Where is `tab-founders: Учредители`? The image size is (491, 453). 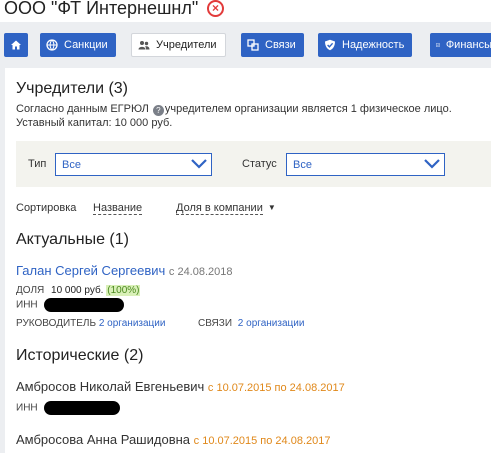
tab-founders: Учредители is located at coordinates (178, 45).